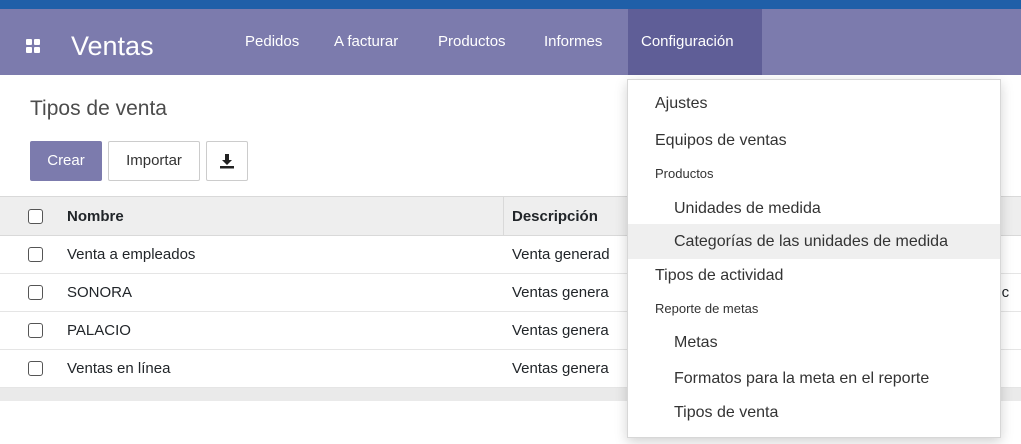 The image size is (1021, 444). Describe the element at coordinates (814, 141) in the screenshot. I see `dropdown-item-equipos-de-ventas: Equipos de ventas` at that location.